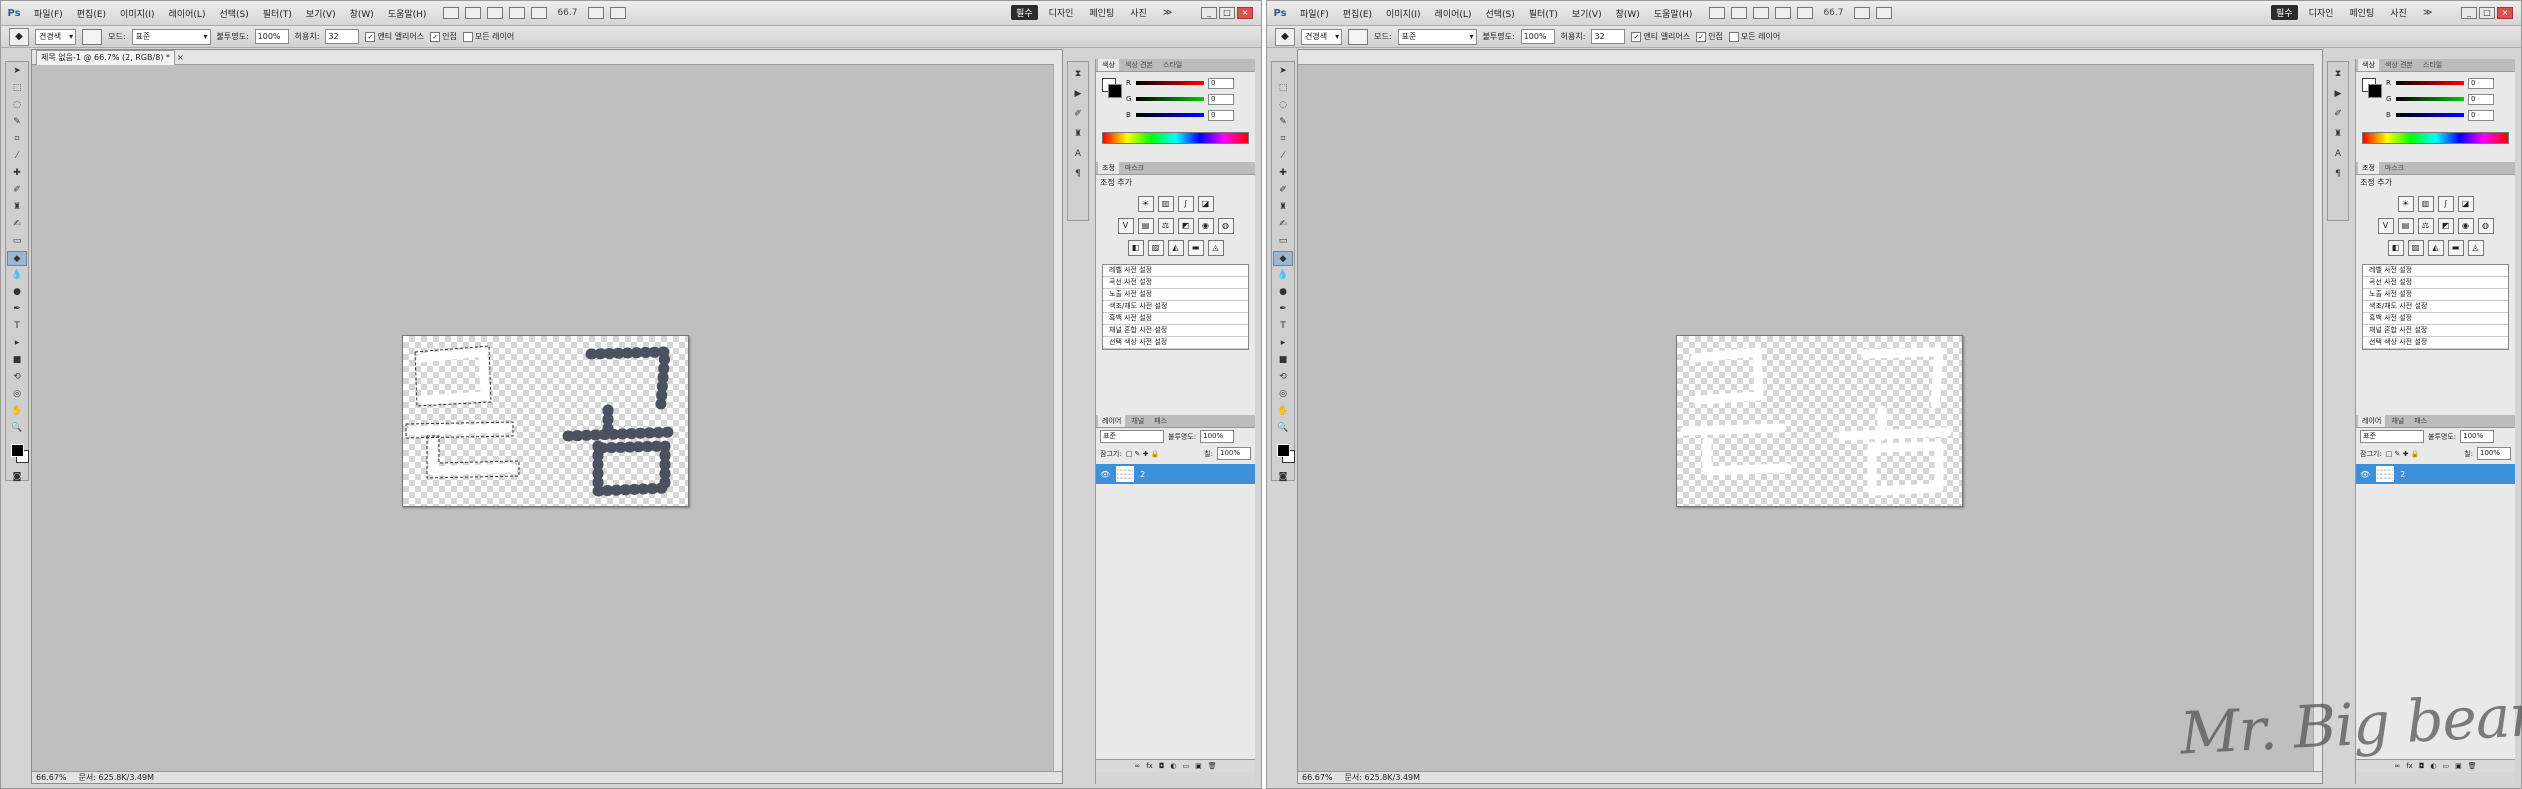 The width and height of the screenshot is (2522, 789). Describe the element at coordinates (1205, 226) in the screenshot. I see `photo-filter-icon: ◉` at that location.